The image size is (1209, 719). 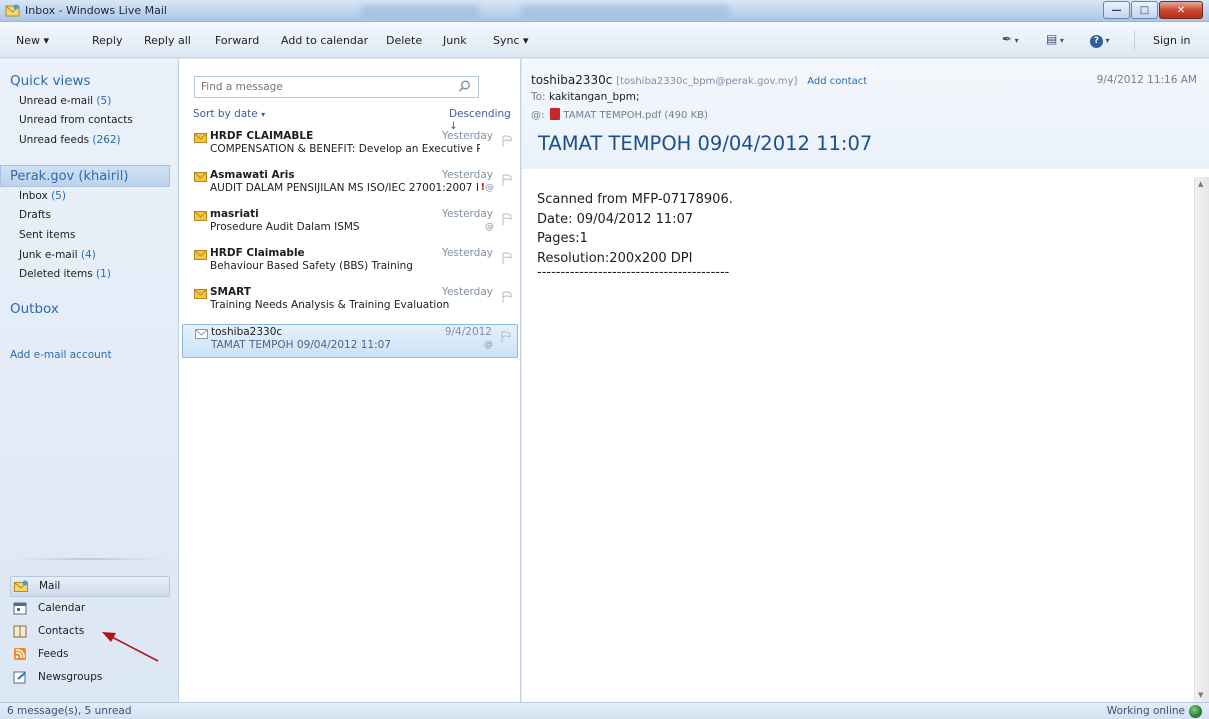 I want to click on search-input, so click(x=326, y=87).